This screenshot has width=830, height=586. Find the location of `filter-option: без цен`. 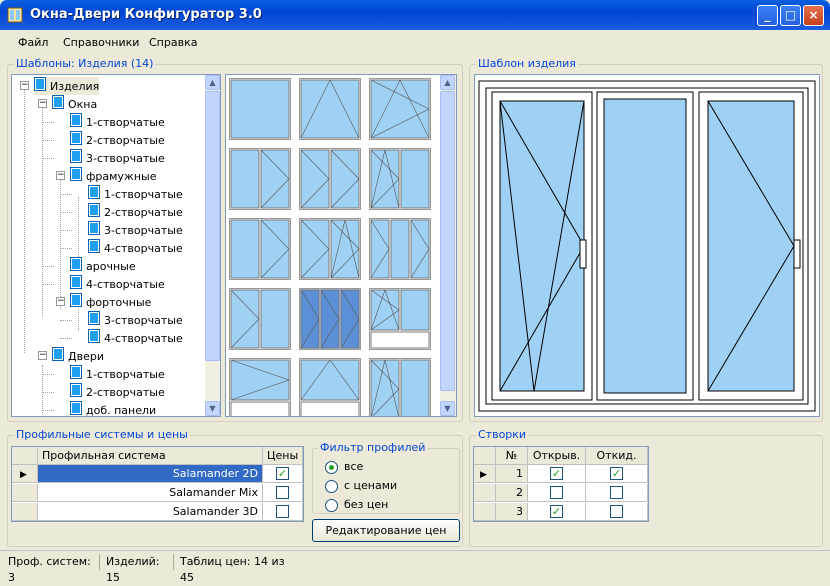

filter-option: без цен is located at coordinates (356, 505).